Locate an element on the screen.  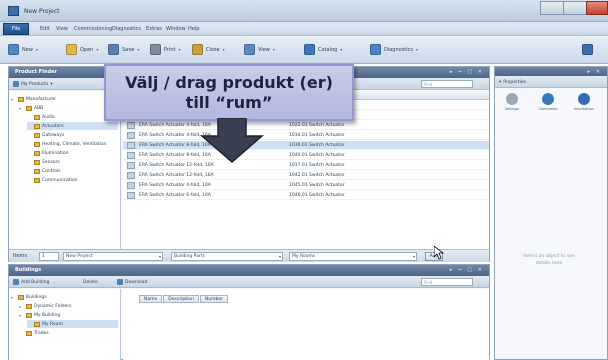
toolbar-label: Print is located at coordinates (170, 49).